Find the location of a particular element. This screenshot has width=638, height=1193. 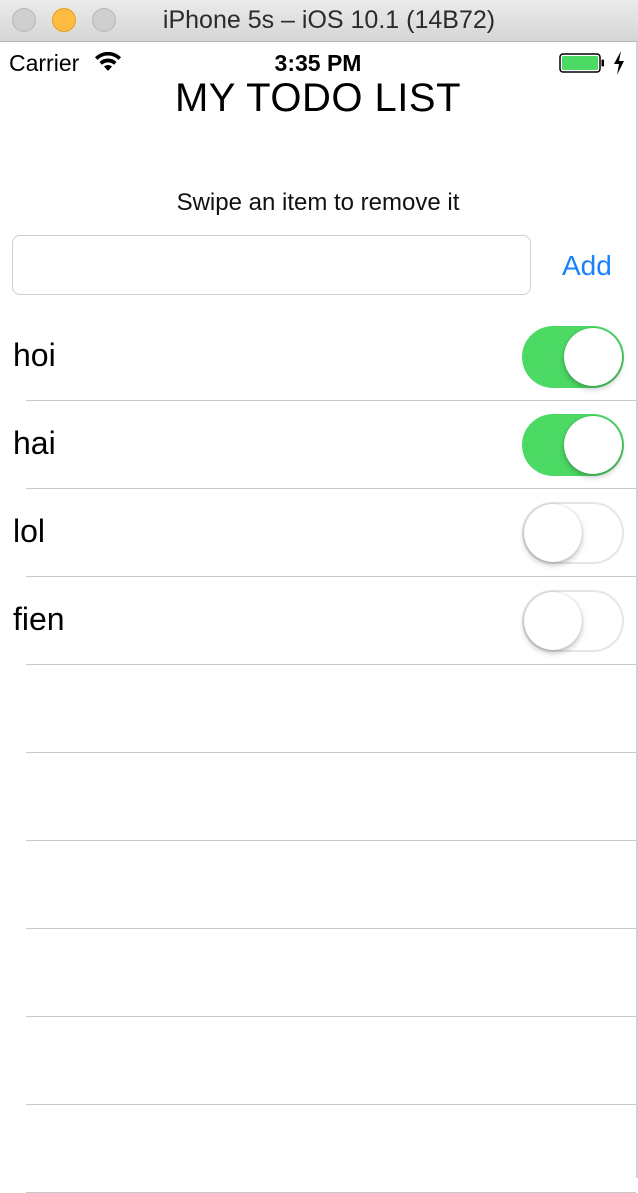

todo-item-label: fien is located at coordinates (39, 619).